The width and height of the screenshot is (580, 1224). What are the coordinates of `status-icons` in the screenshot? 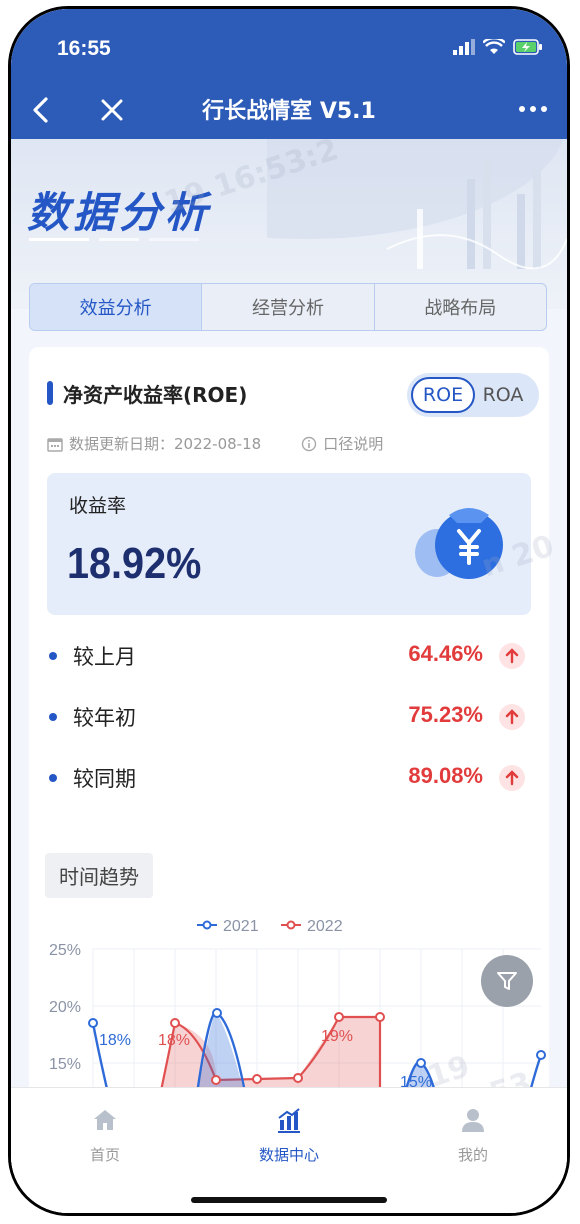 It's located at (498, 47).